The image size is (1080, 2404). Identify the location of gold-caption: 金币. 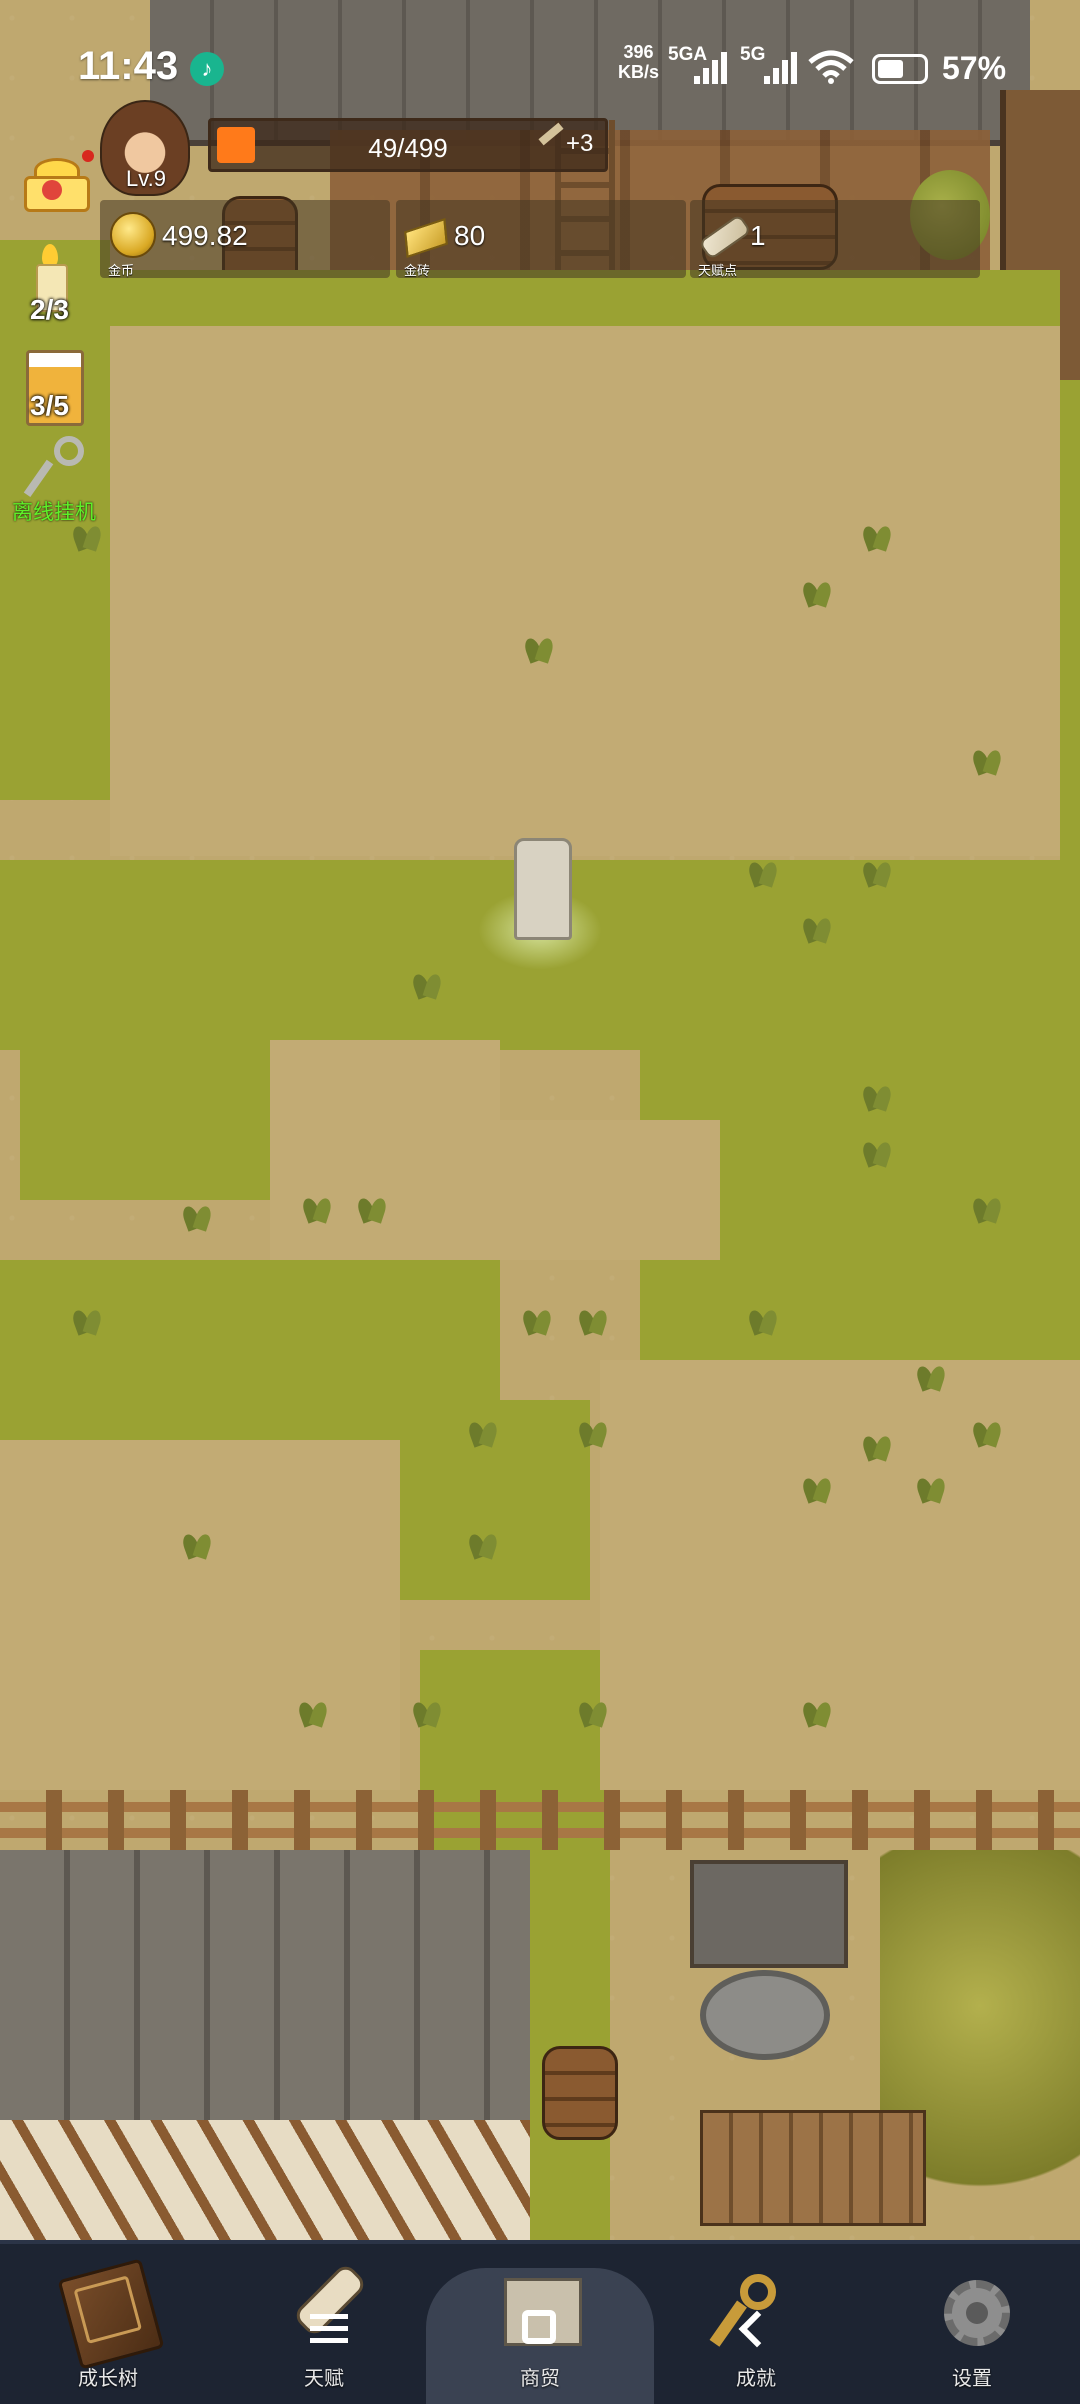
(121, 270).